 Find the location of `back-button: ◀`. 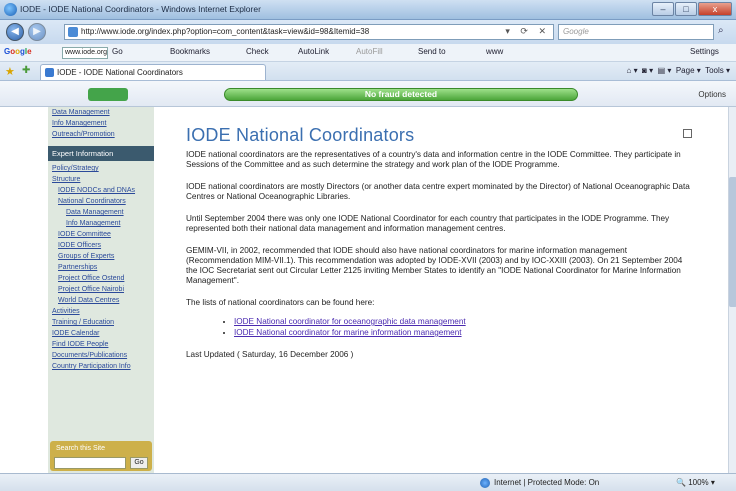

back-button: ◀ is located at coordinates (15, 32).